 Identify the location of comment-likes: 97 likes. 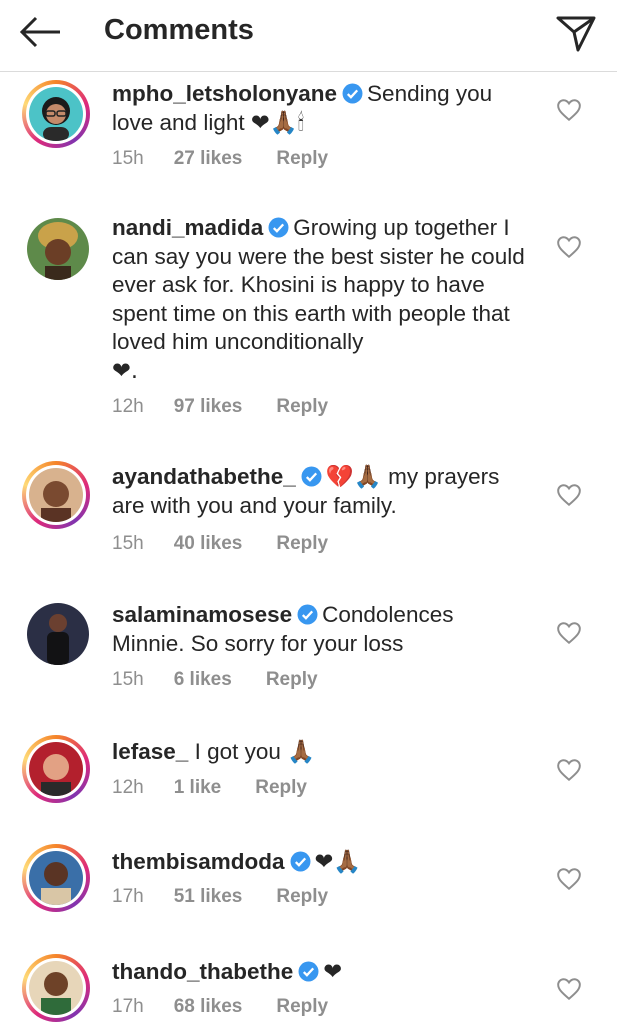
(208, 406).